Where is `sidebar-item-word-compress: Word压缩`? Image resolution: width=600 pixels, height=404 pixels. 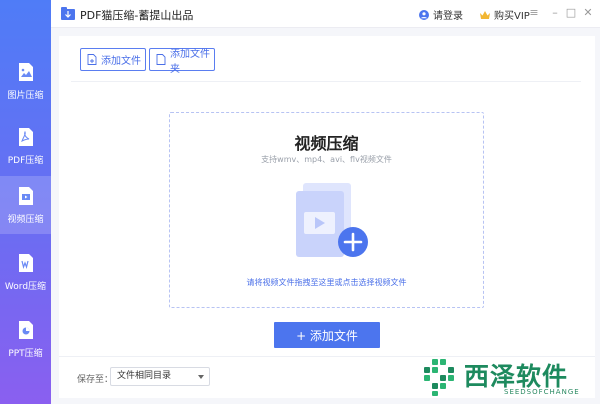 sidebar-item-word-compress: Word压缩 is located at coordinates (25, 272).